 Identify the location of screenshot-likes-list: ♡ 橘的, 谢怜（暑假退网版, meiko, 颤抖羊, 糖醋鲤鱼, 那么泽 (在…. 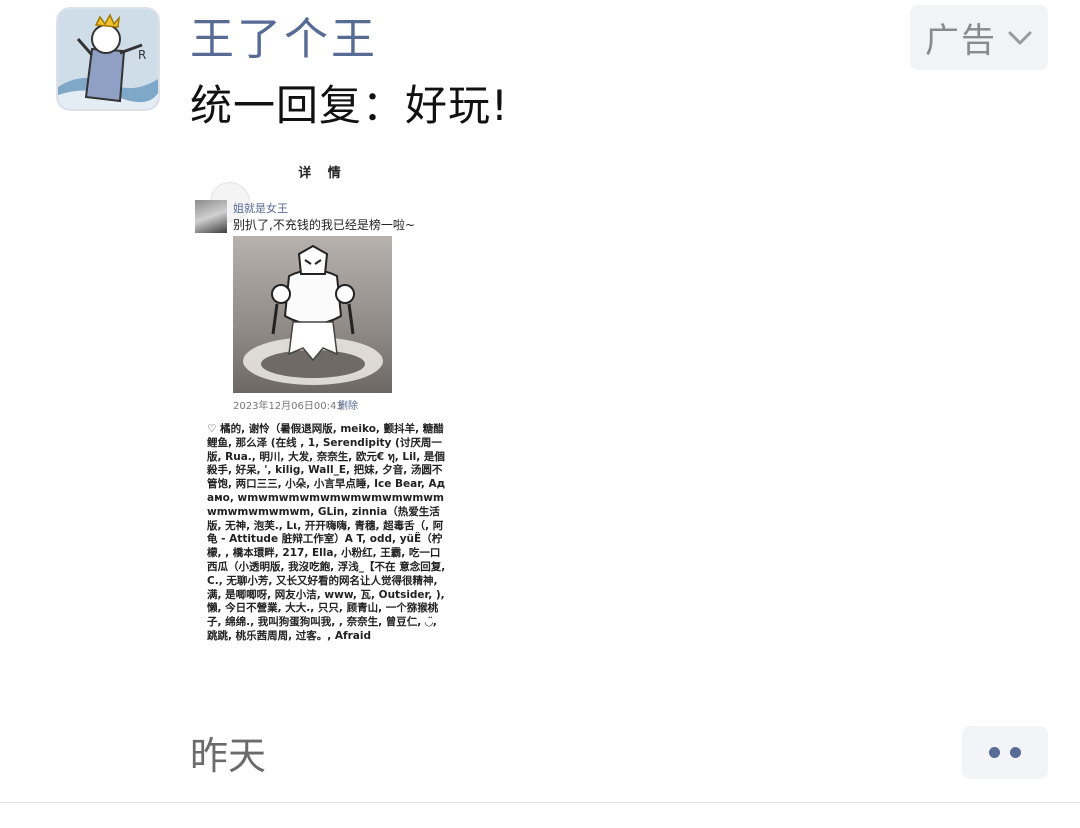
(326, 532).